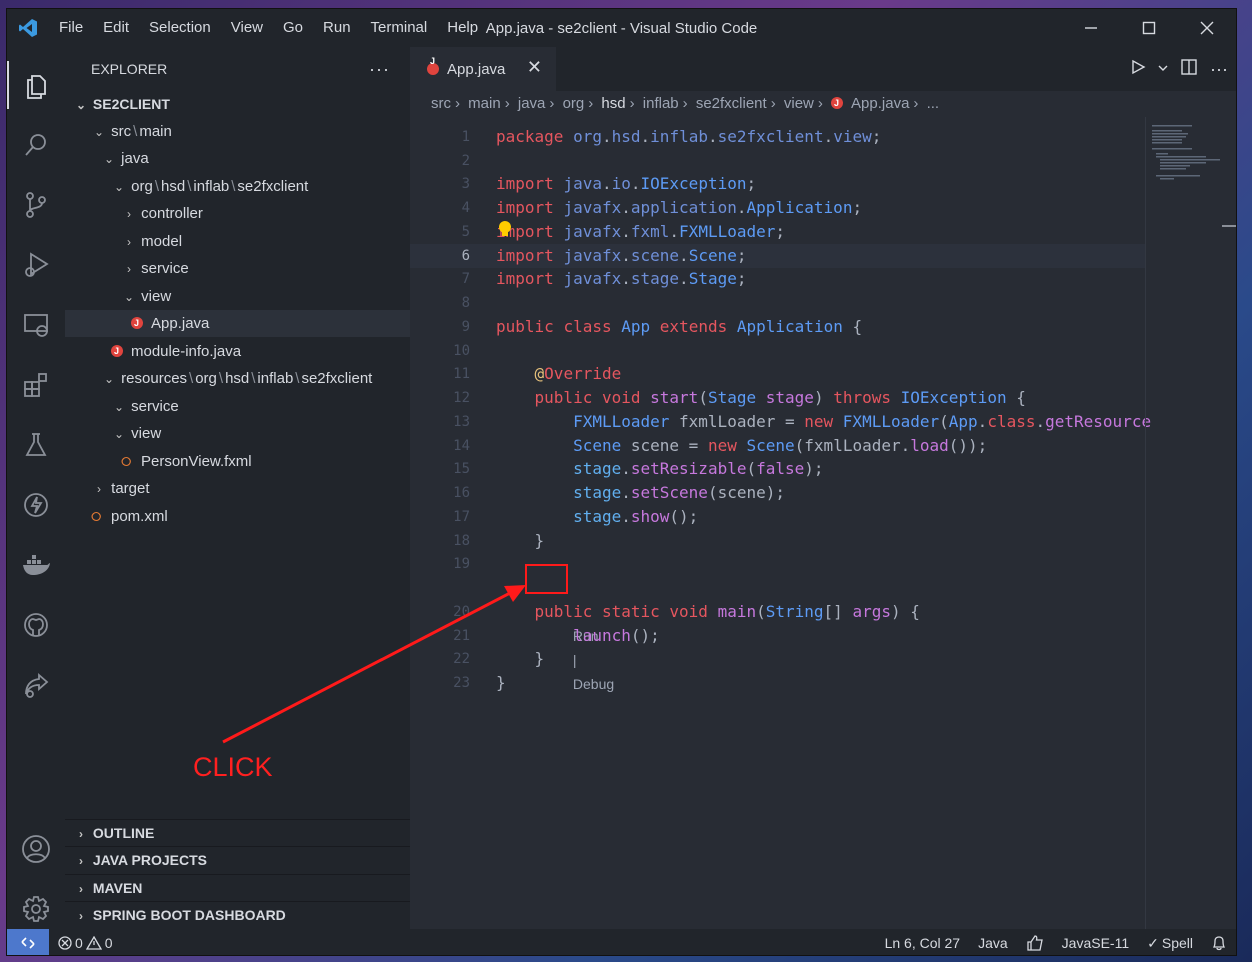 The image size is (1252, 962). I want to click on checkmark-icon: ✓, so click(1153, 942).